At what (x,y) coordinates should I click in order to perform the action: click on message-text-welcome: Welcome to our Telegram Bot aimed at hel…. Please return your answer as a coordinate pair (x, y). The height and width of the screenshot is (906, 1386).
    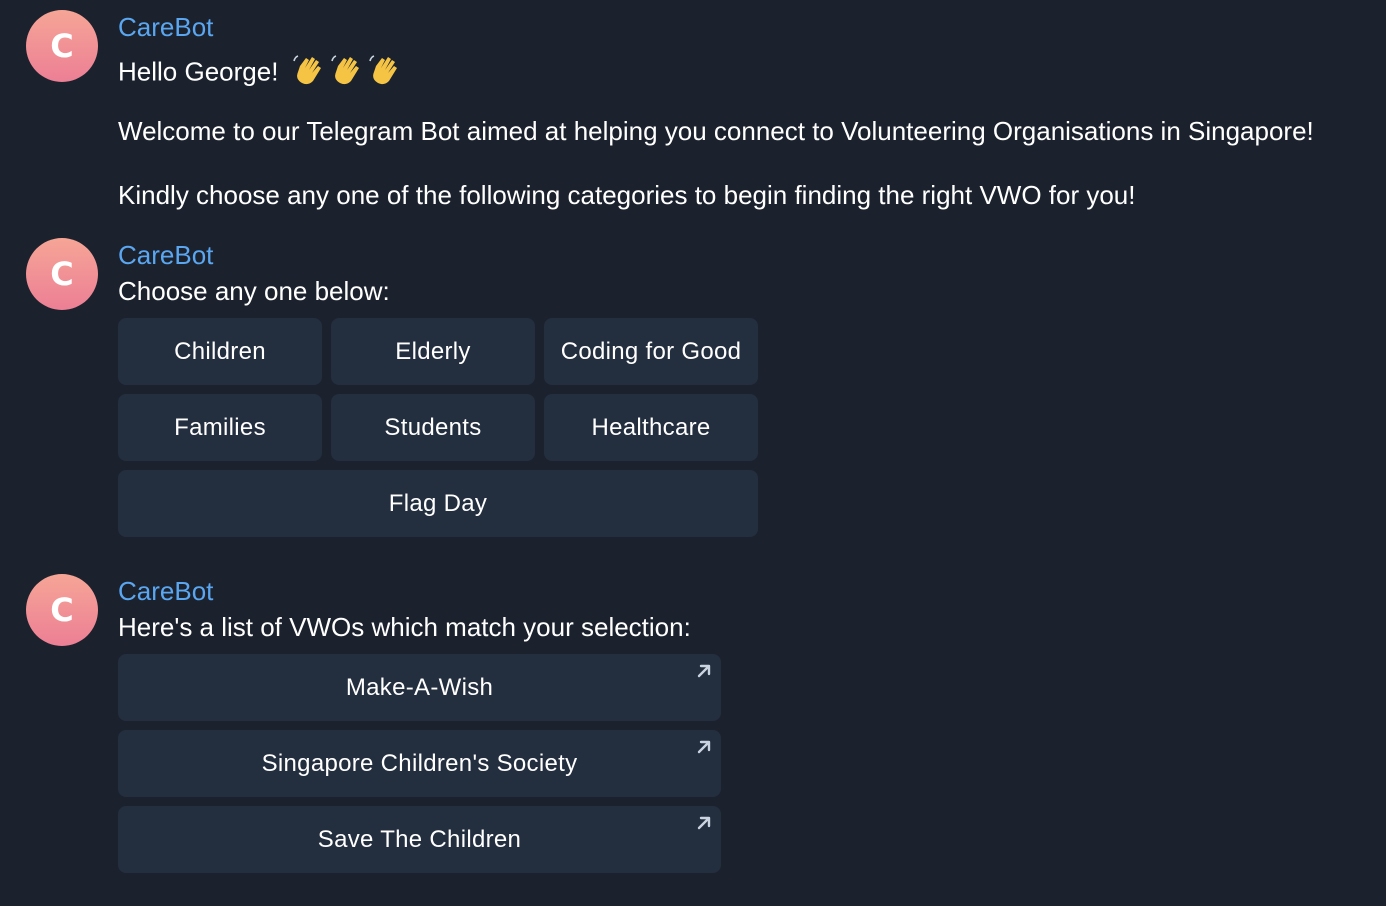
    Looking at the image, I should click on (716, 131).